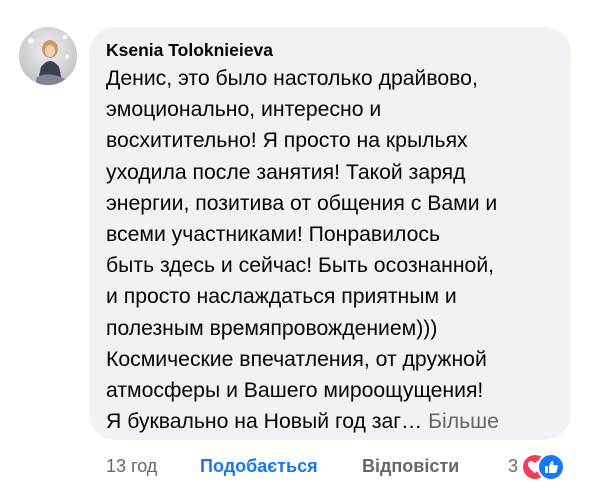 The height and width of the screenshot is (488, 591). What do you see at coordinates (551, 467) in the screenshot?
I see `like-reaction-icon` at bounding box center [551, 467].